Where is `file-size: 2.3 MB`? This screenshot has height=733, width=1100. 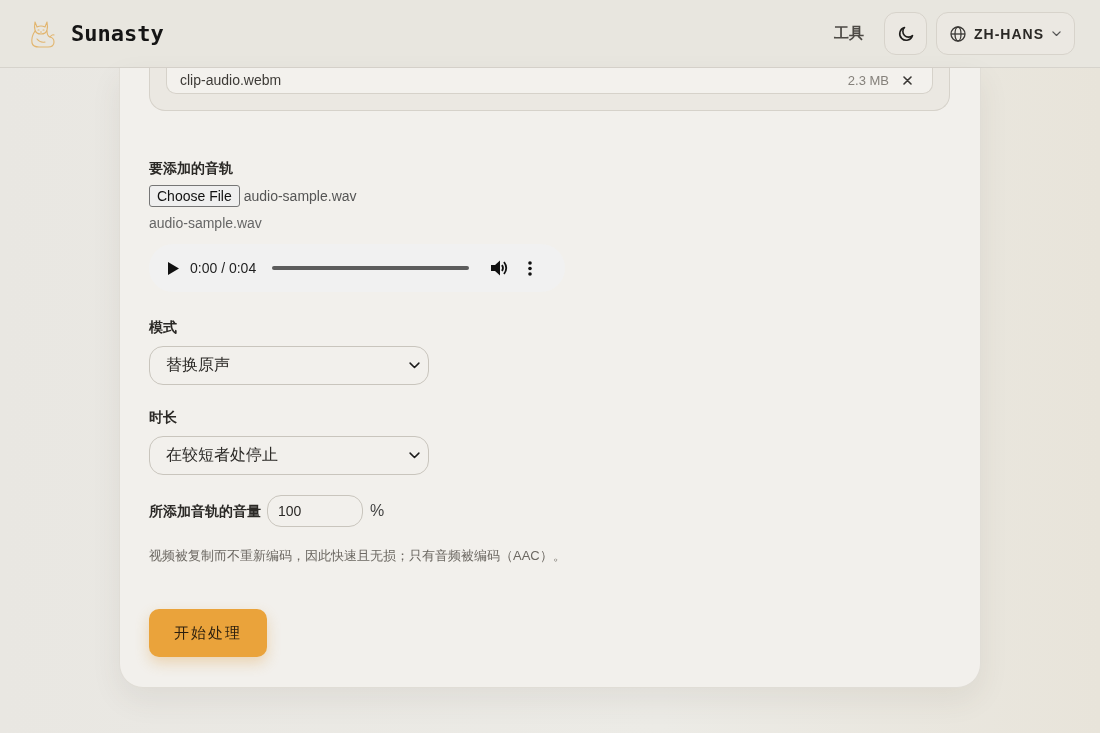 file-size: 2.3 MB is located at coordinates (868, 80).